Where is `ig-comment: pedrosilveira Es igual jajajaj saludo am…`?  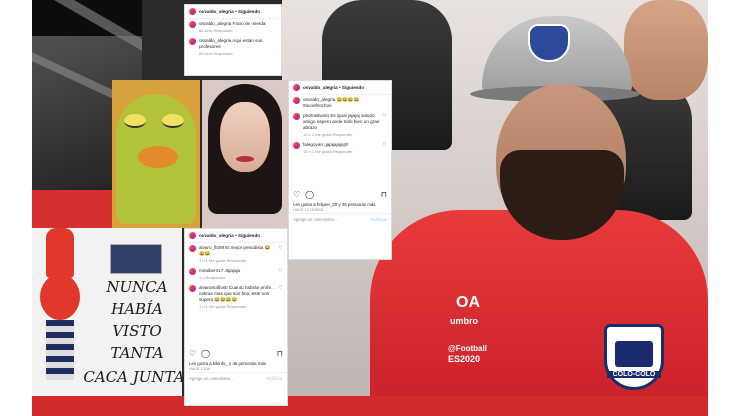 ig-comment: pedrosilveira Es igual jajajaj saludo am… is located at coordinates (340, 125).